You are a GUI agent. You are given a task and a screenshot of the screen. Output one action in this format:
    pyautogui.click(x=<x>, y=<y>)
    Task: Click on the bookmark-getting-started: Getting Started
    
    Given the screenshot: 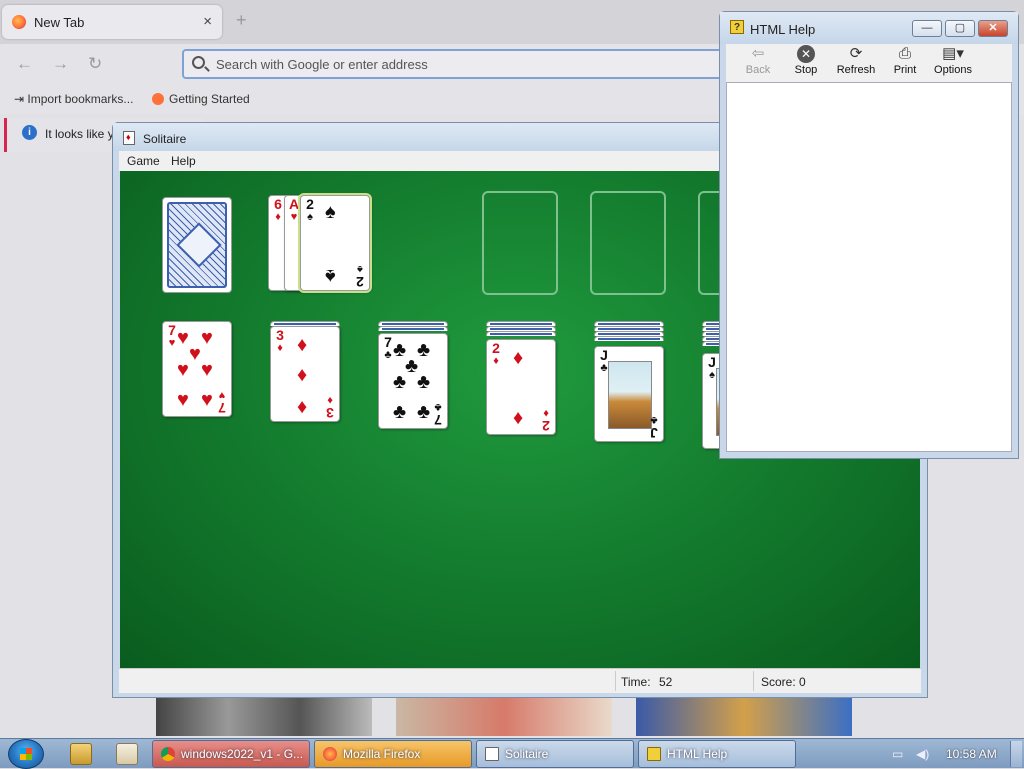 What is the action you would take?
    pyautogui.click(x=201, y=99)
    